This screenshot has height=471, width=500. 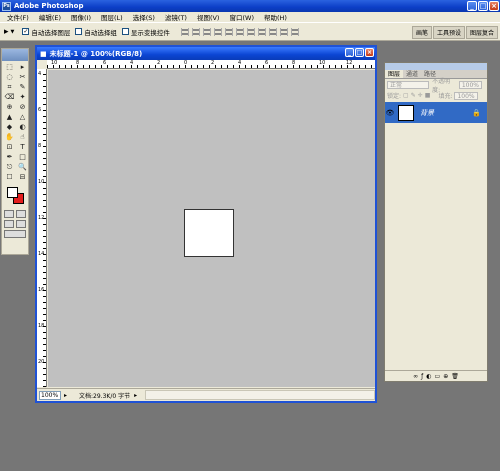 I want to click on delete-layer-icon: 🗑, so click(x=455, y=376).